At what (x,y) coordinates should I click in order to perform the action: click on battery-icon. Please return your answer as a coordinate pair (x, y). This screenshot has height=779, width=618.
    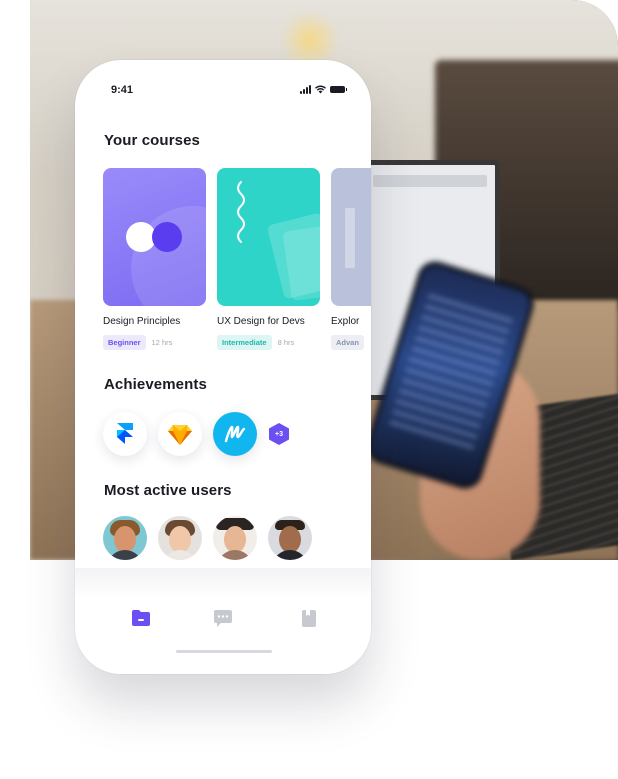
    Looking at the image, I should click on (338, 89).